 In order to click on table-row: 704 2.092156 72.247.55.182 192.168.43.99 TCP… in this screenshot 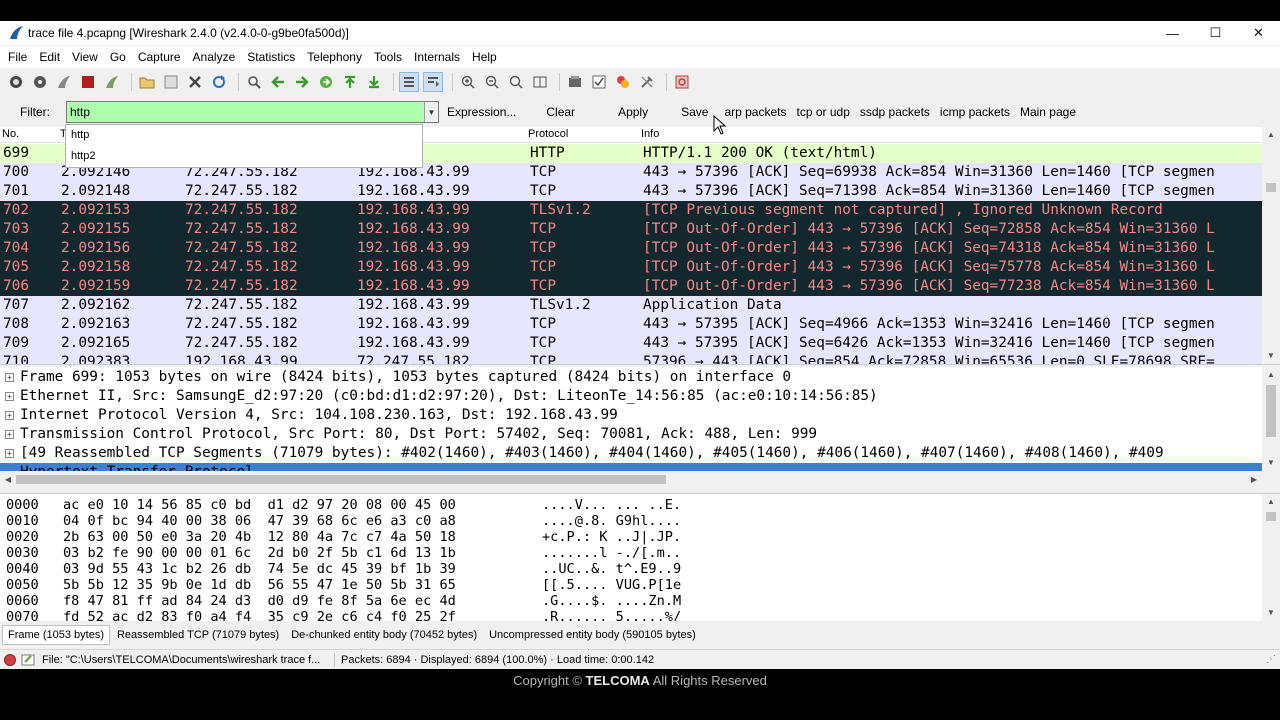, I will do `click(631, 248)`.